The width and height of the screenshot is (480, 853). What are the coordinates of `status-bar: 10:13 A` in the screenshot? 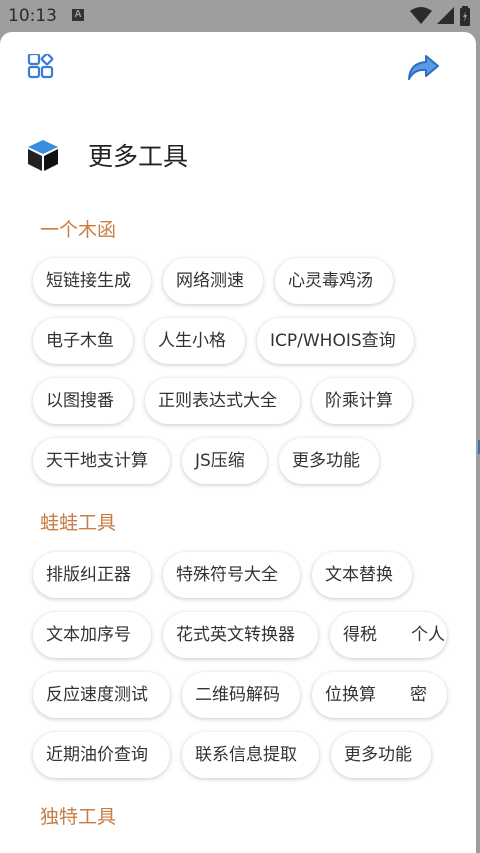 It's located at (240, 16).